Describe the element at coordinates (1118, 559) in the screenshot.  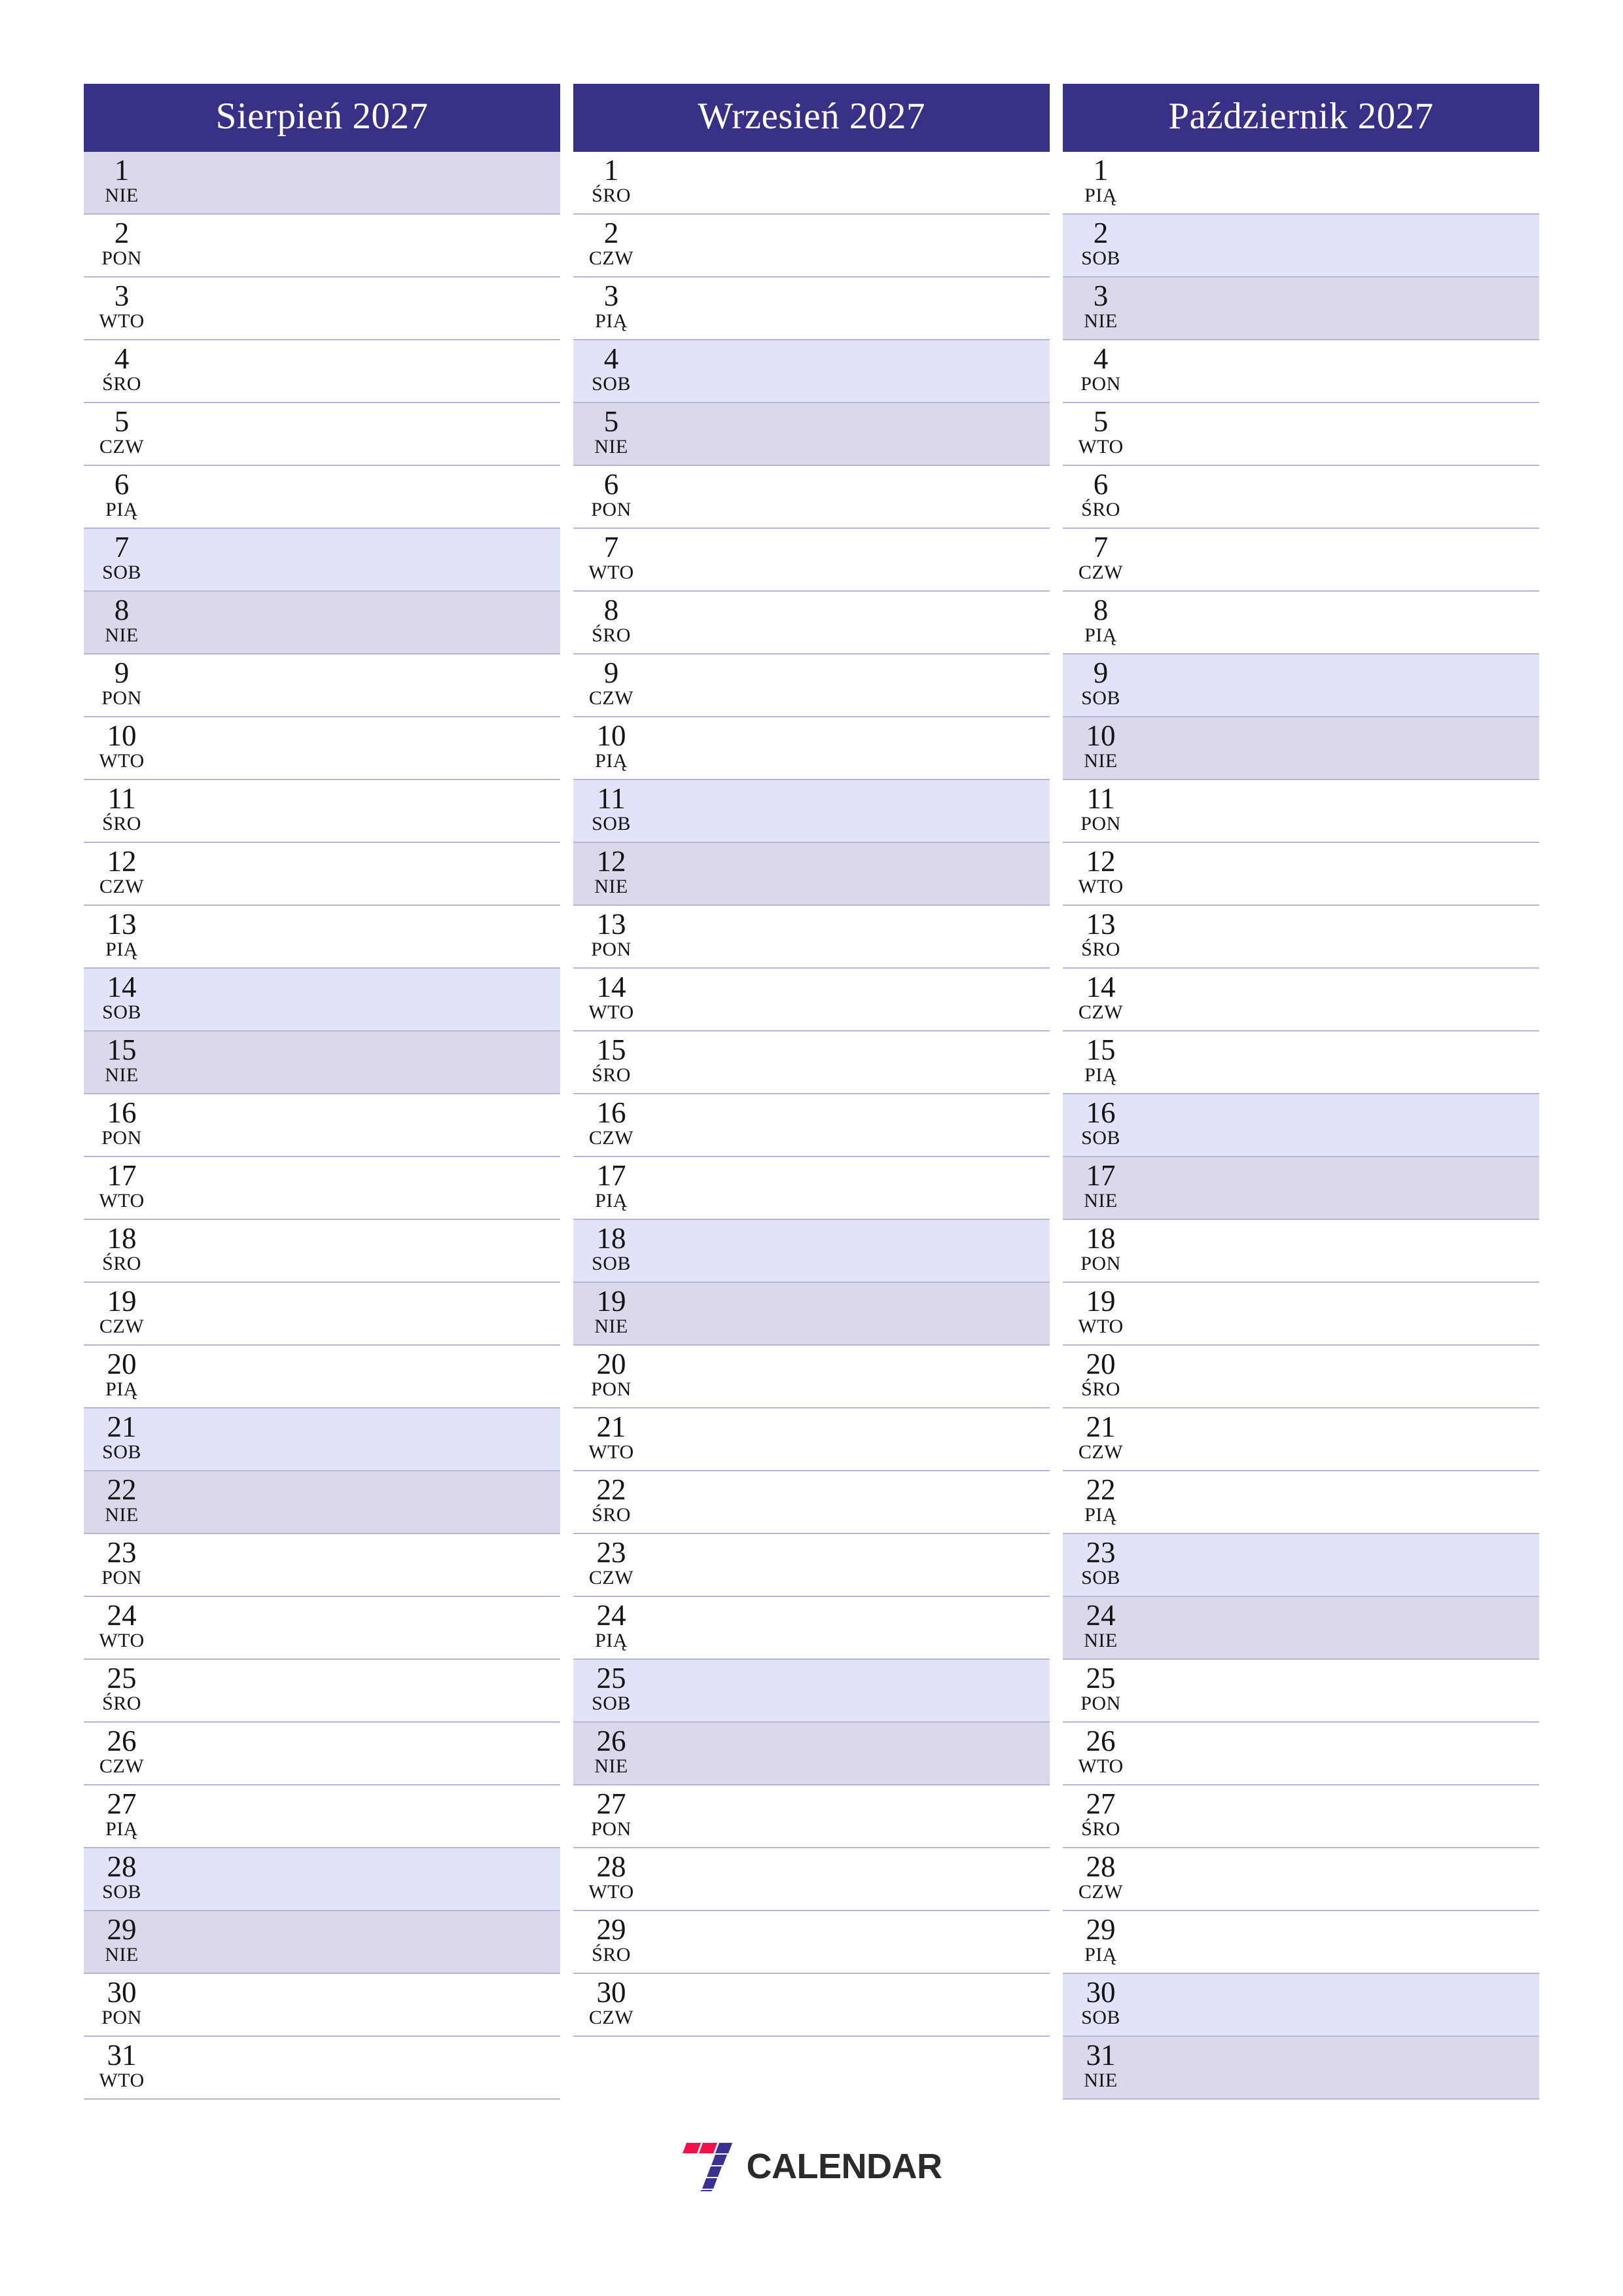
I see `day-label-group: 7 CZW` at that location.